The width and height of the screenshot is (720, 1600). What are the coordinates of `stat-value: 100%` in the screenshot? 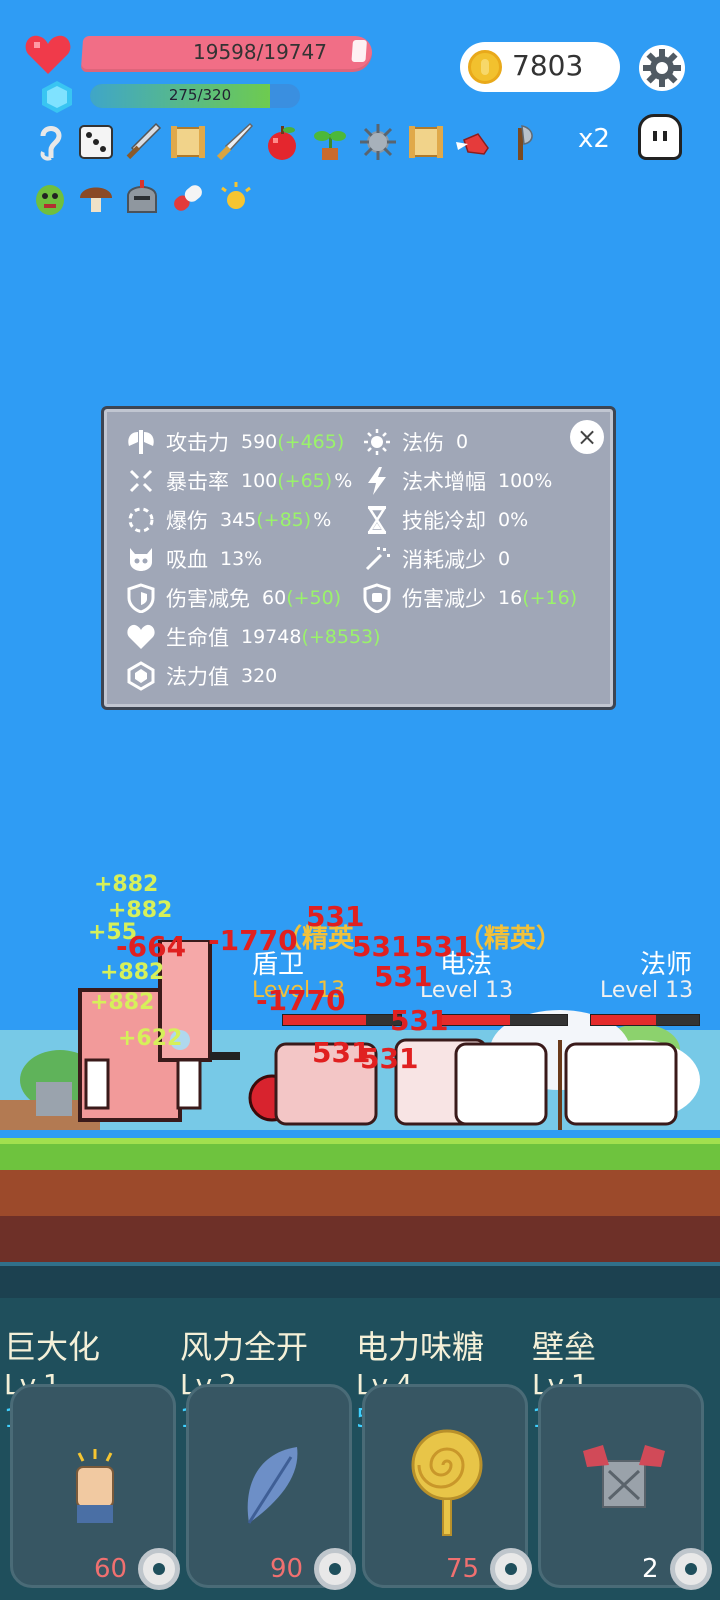 It's located at (525, 481).